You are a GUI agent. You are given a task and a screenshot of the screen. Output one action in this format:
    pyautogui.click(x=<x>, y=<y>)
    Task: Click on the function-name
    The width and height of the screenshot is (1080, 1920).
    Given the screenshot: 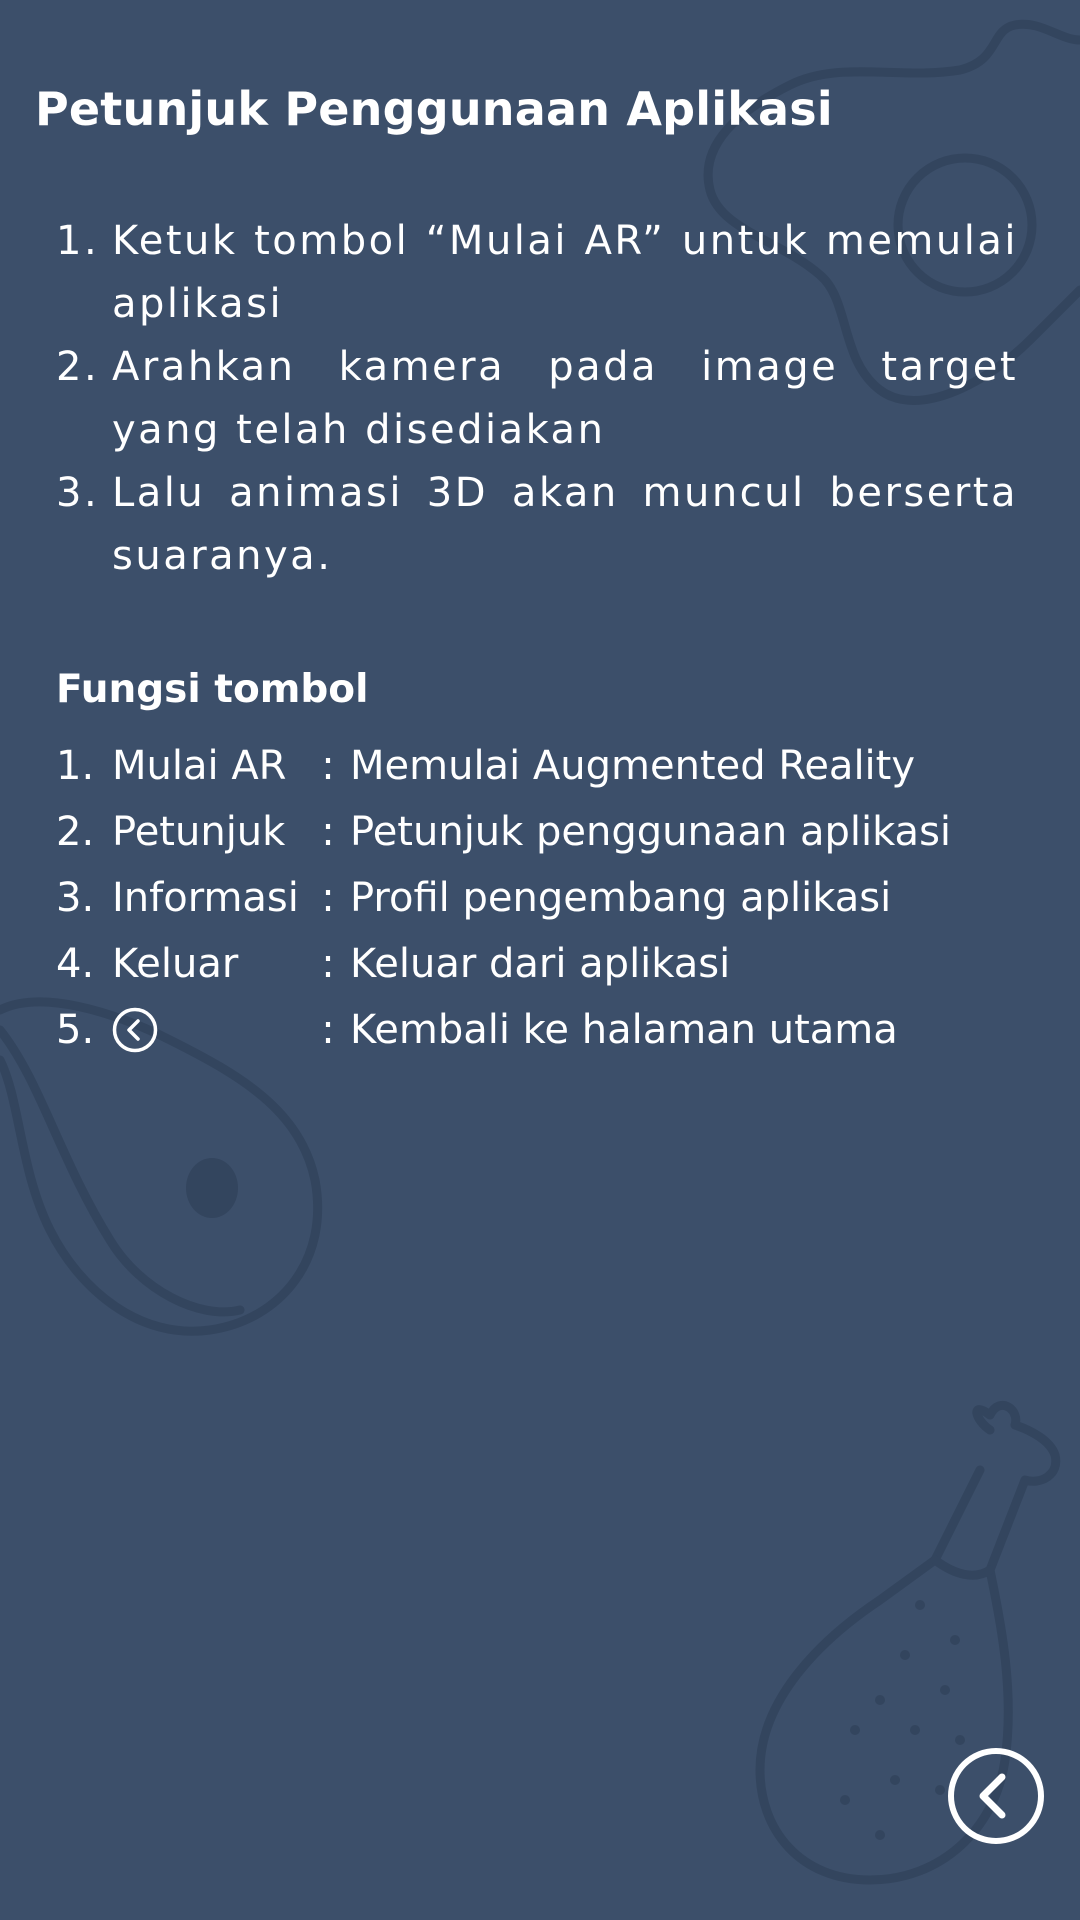 What is the action you would take?
    pyautogui.click(x=212, y=1030)
    